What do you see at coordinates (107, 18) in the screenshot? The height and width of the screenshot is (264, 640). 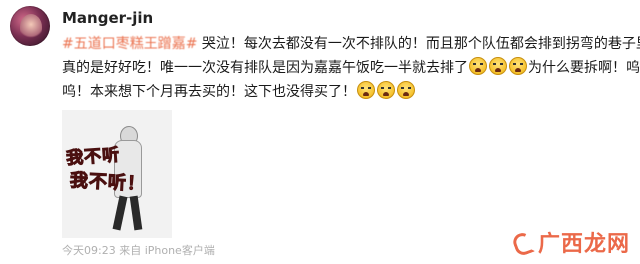 I see `username-link: Manger-jin` at bounding box center [107, 18].